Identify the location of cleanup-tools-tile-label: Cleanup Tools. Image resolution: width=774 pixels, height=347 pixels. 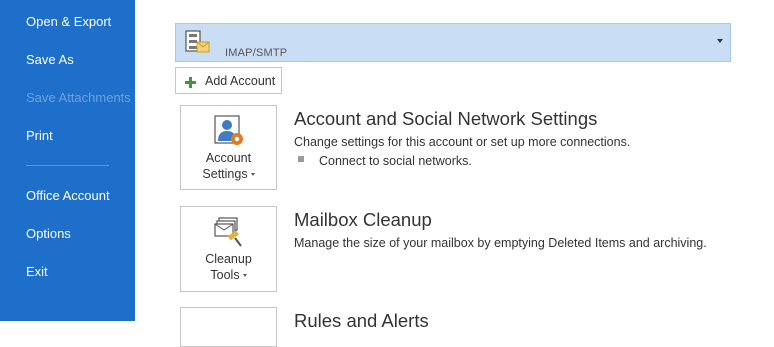
(228, 267).